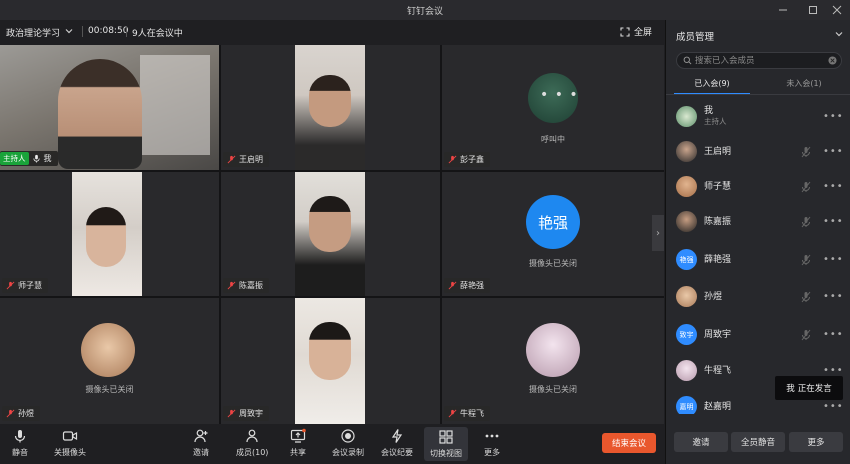 The height and width of the screenshot is (464, 850). I want to click on video-tile-zhouzhiyu: 周致宇, so click(330, 361).